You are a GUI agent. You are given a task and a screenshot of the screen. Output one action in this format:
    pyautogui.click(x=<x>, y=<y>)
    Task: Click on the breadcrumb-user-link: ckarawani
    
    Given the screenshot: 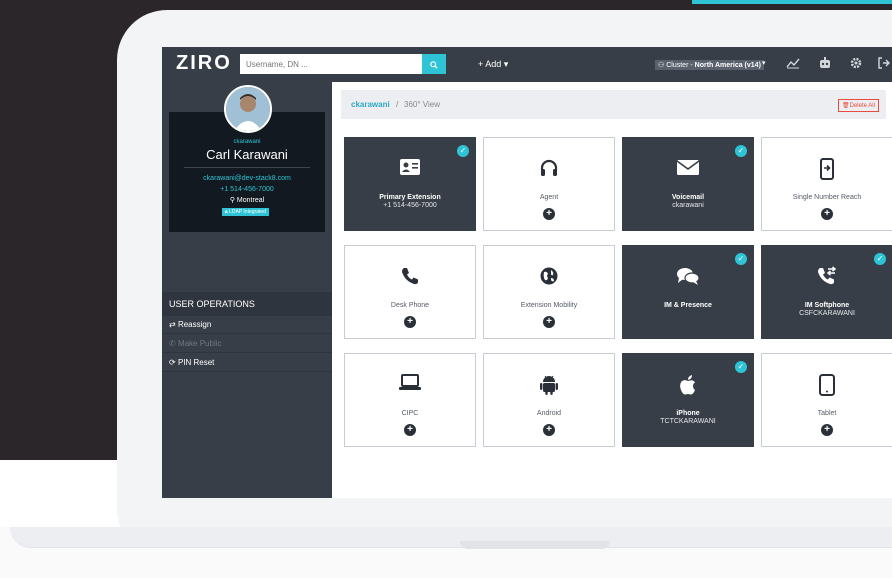 What is the action you would take?
    pyautogui.click(x=370, y=104)
    